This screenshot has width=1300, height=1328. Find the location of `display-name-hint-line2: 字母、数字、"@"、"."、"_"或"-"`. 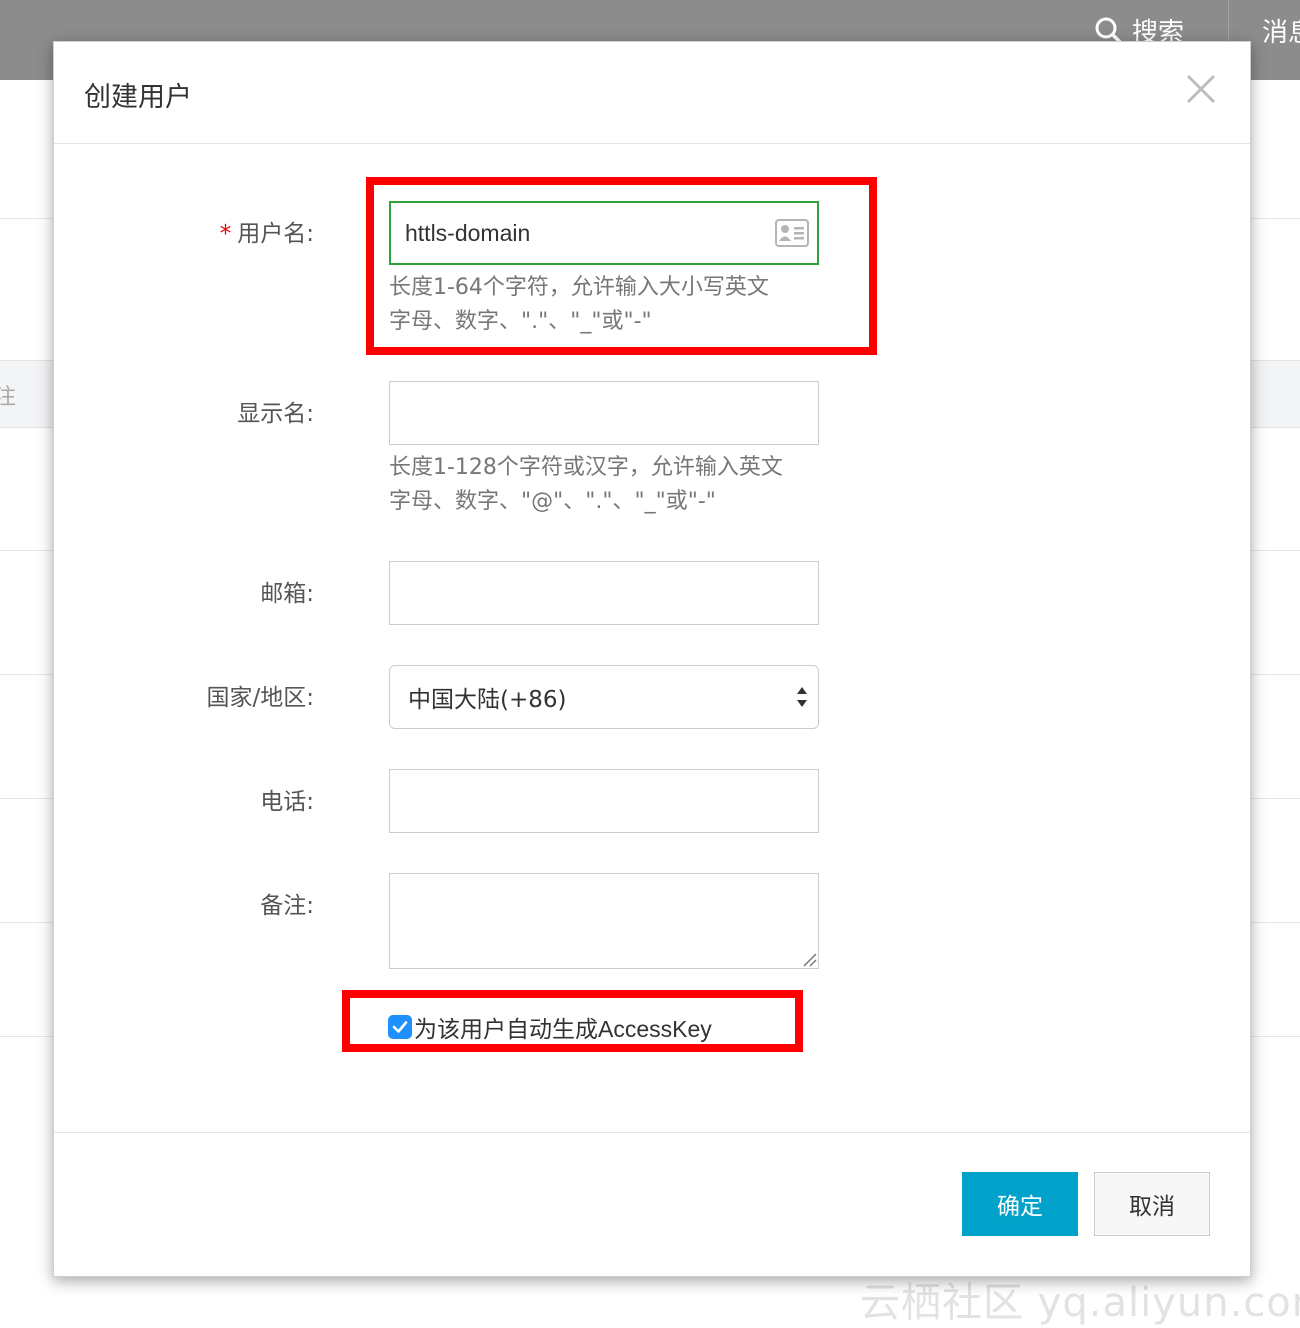

display-name-hint-line2: 字母、数字、"@"、"."、"_"或"-" is located at coordinates (552, 501).